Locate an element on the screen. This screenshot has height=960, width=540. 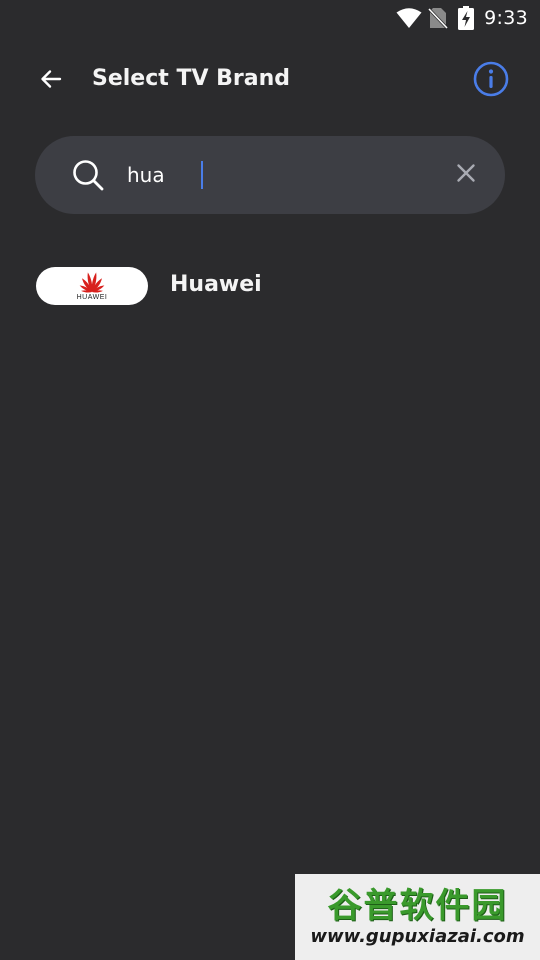
app-bar: Select TV Brand is located at coordinates (270, 80).